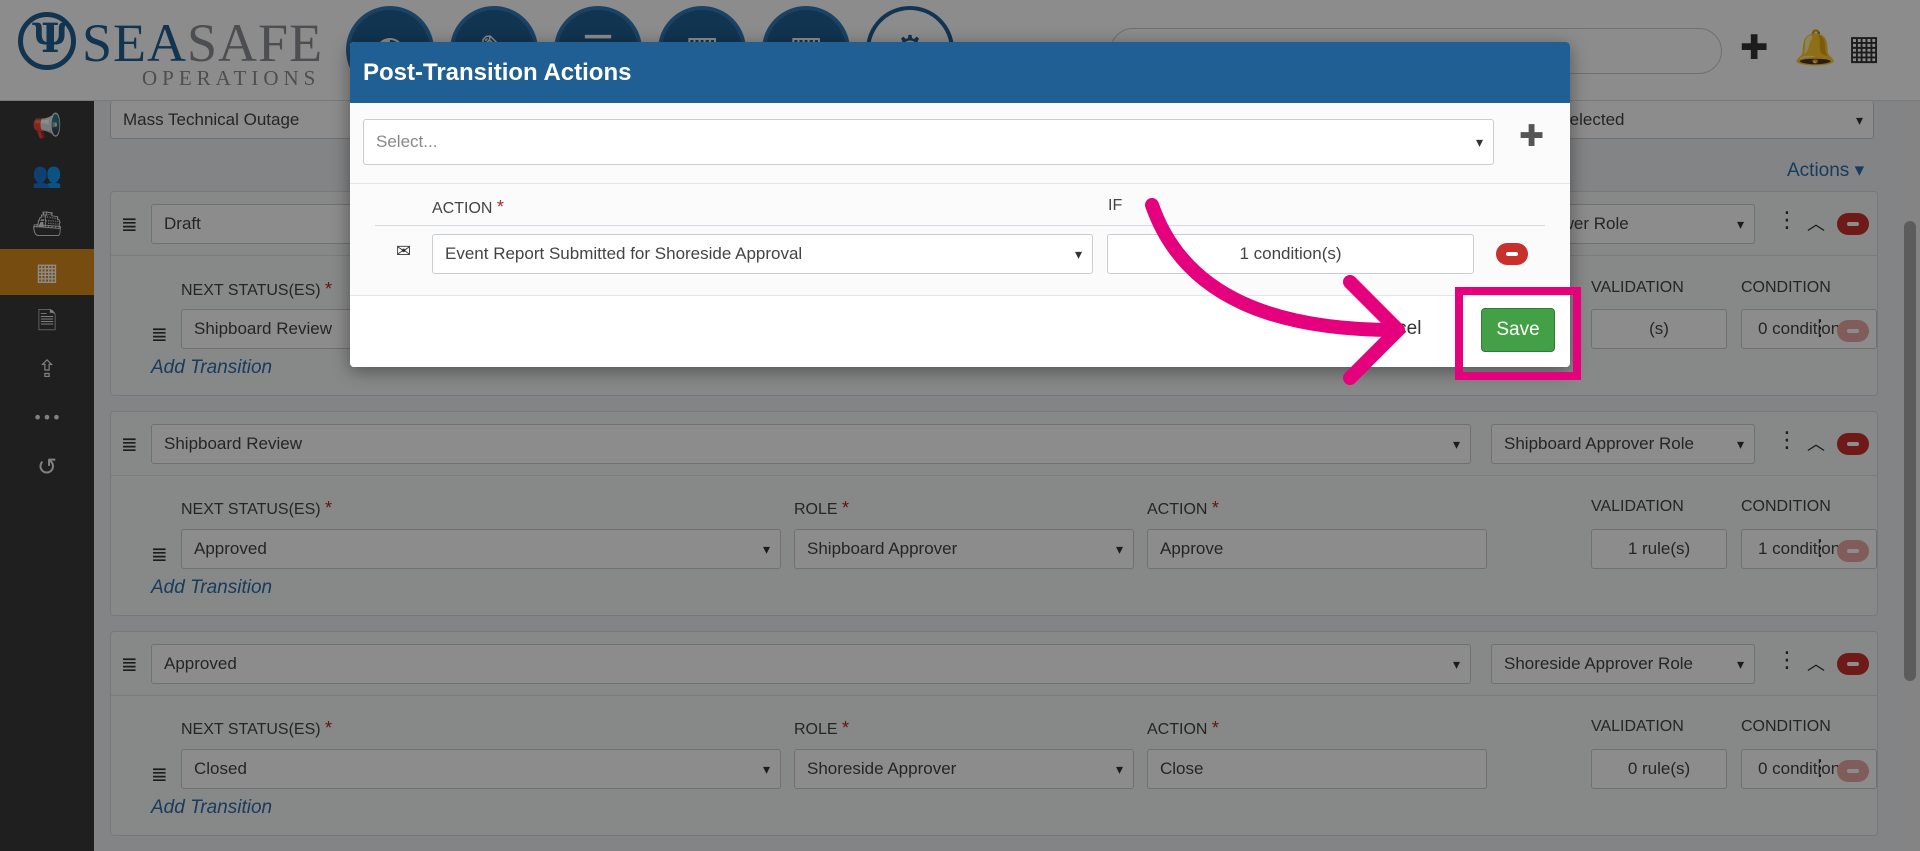  I want to click on modal-action-column-label: ACTION *, so click(468, 207).